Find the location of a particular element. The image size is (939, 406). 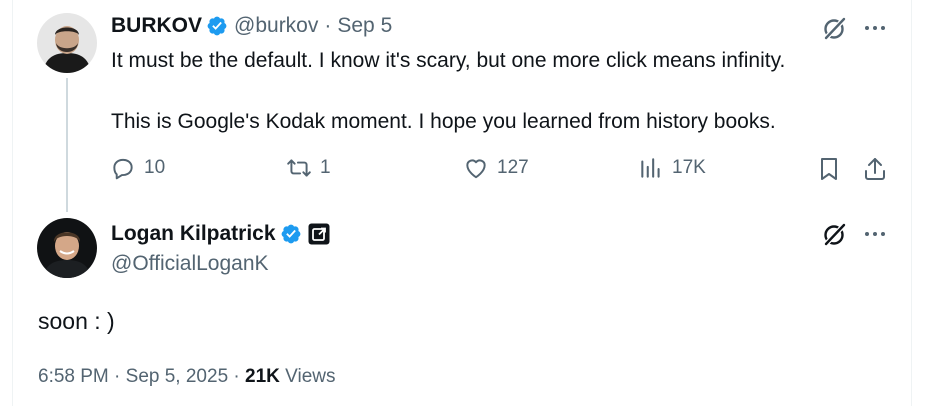

bookmark-icon is located at coordinates (829, 169).